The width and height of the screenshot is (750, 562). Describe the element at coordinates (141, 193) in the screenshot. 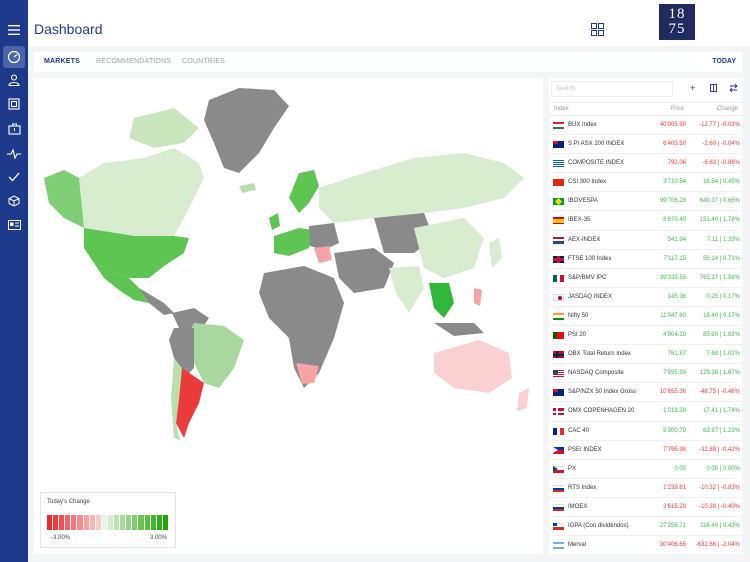

I see `map-canada` at that location.